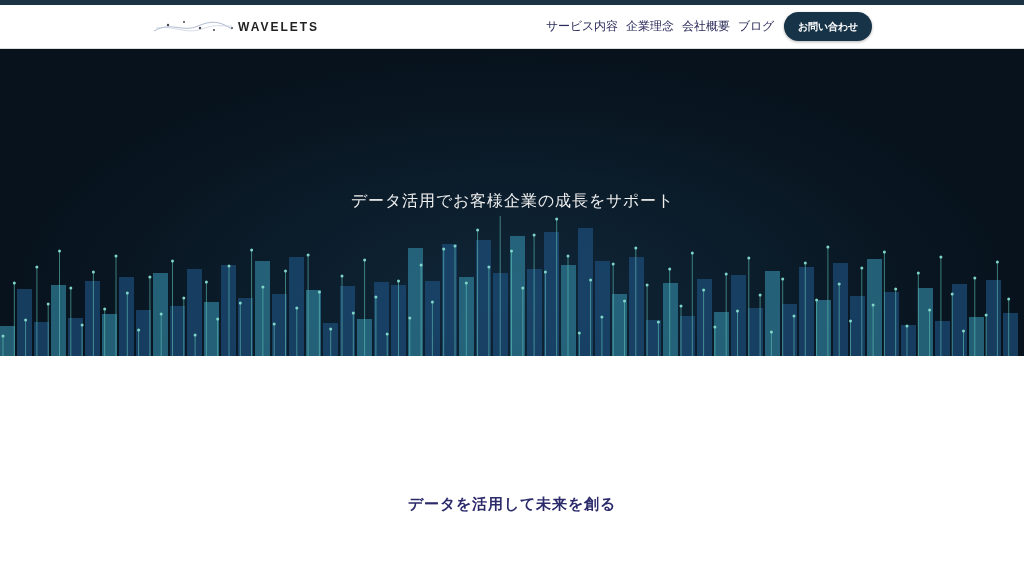 The height and width of the screenshot is (564, 1024). Describe the element at coordinates (706, 26) in the screenshot. I see `nav-link: 会社概要` at that location.